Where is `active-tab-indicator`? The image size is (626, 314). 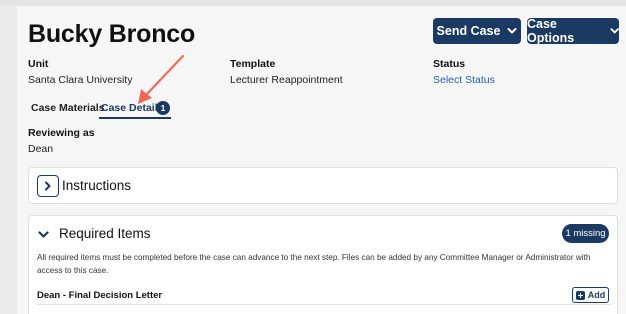 active-tab-indicator is located at coordinates (135, 118).